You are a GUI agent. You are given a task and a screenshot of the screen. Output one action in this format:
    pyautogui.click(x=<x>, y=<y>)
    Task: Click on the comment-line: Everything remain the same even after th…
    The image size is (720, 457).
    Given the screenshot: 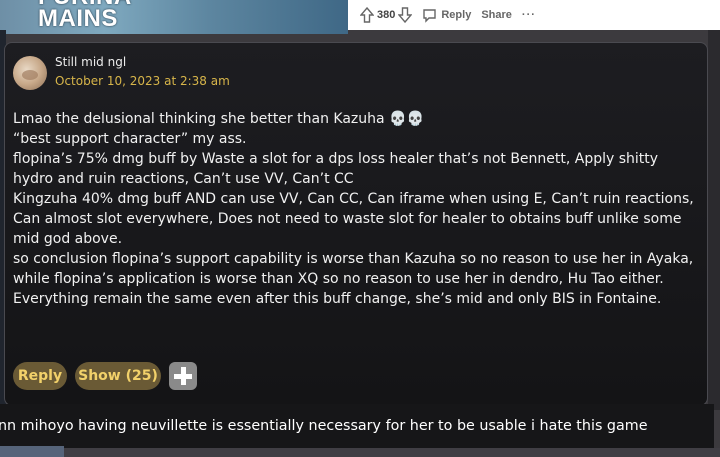 What is the action you would take?
    pyautogui.click(x=337, y=299)
    